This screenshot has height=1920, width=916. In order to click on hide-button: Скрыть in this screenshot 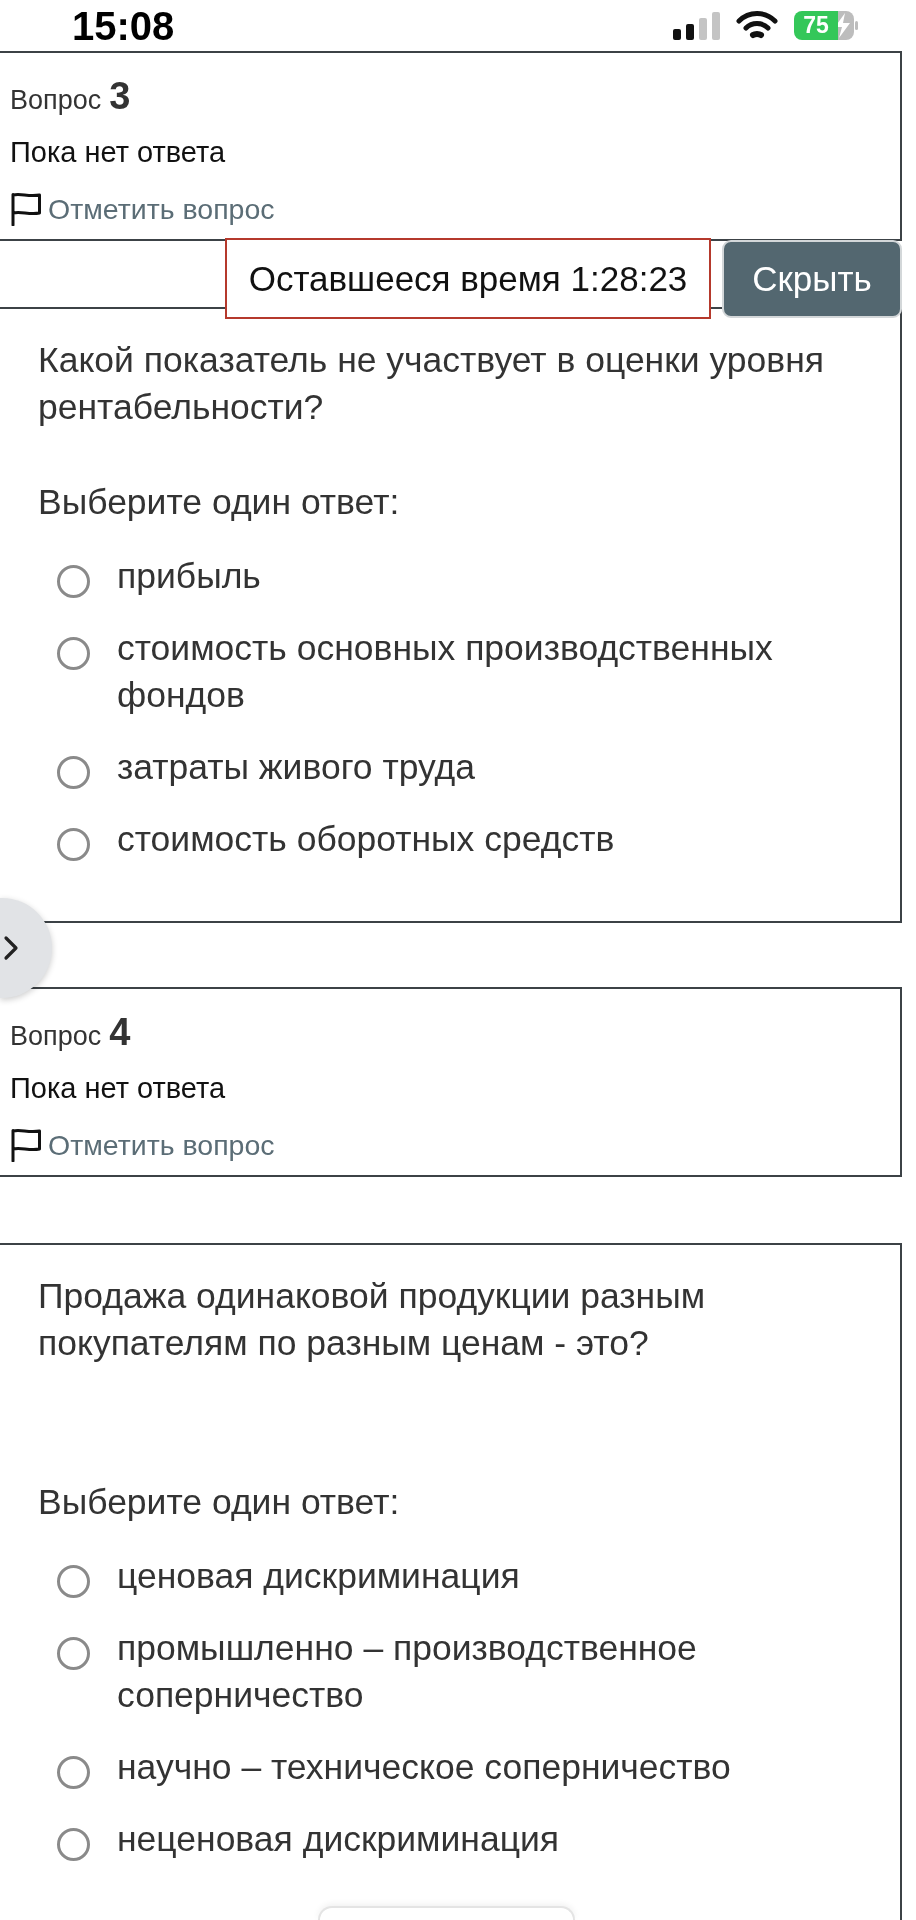, I will do `click(812, 279)`.